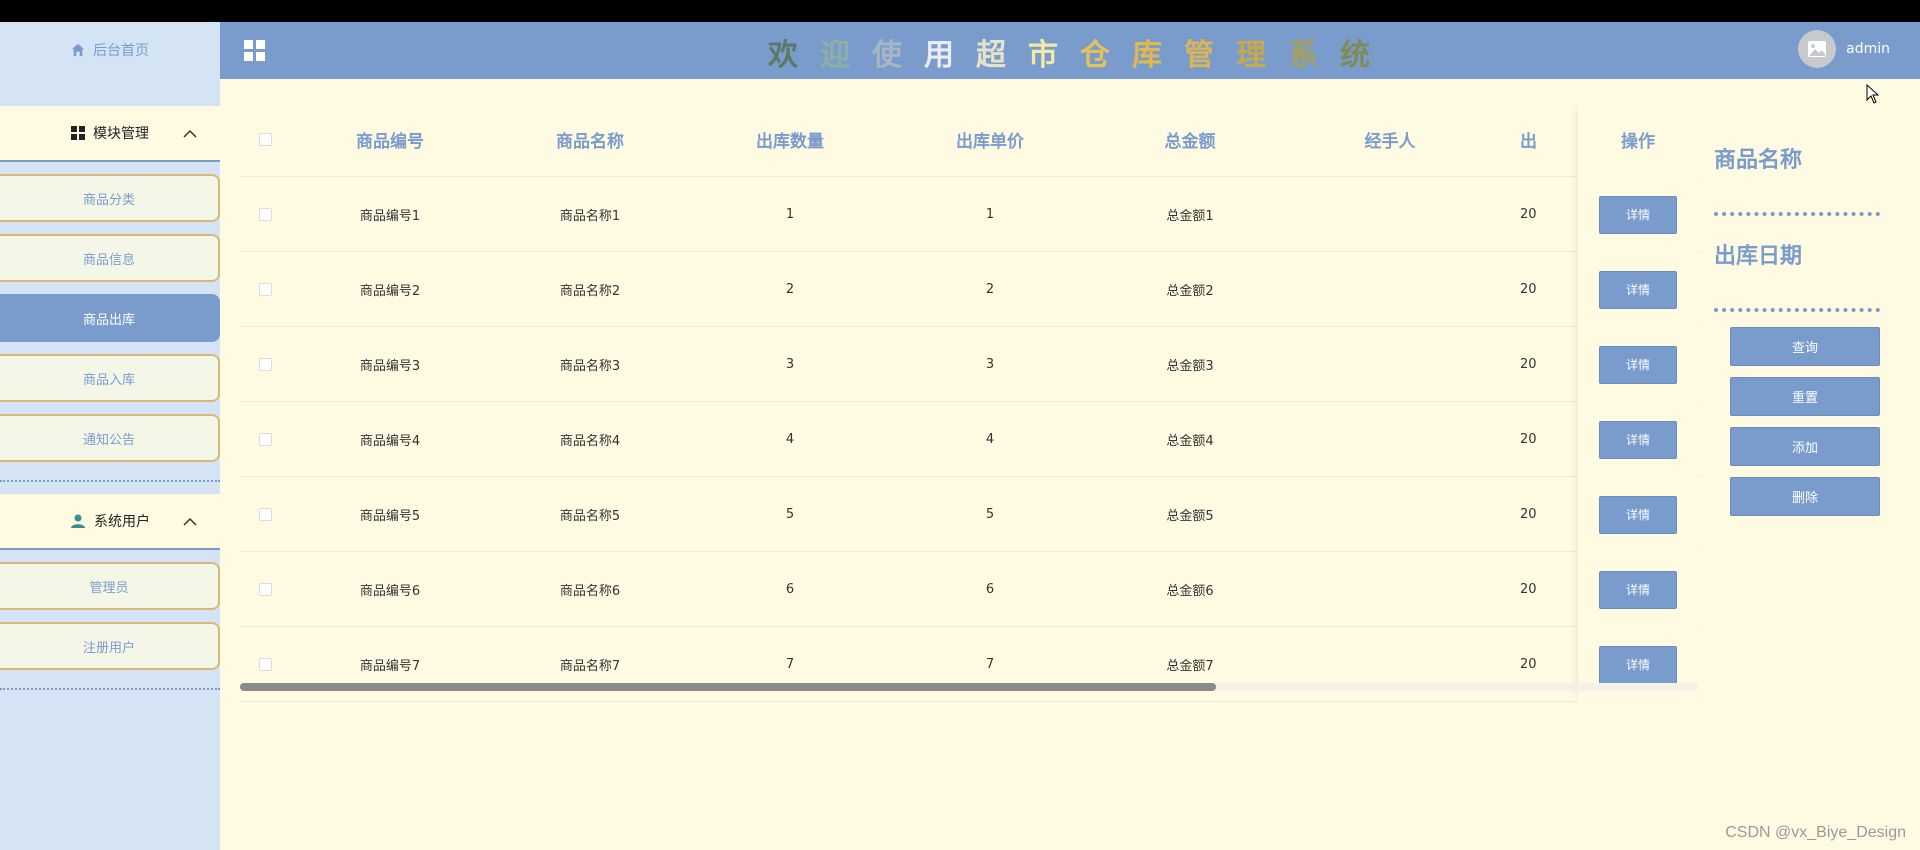 Image resolution: width=1920 pixels, height=850 pixels. I want to click on table-row: 商品编号6 商品名称6 6 6 总金额6 20, so click(970, 589).